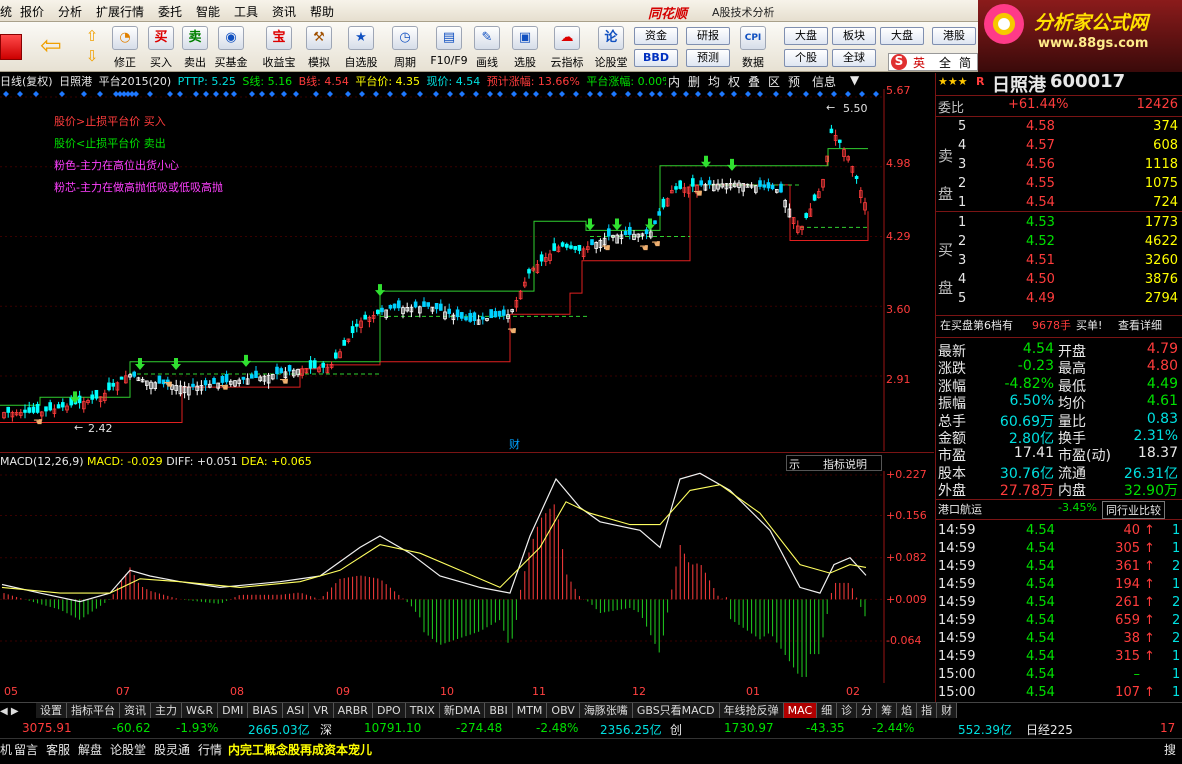  What do you see at coordinates (321, 710) in the screenshot?
I see `tab-8: VR` at bounding box center [321, 710].